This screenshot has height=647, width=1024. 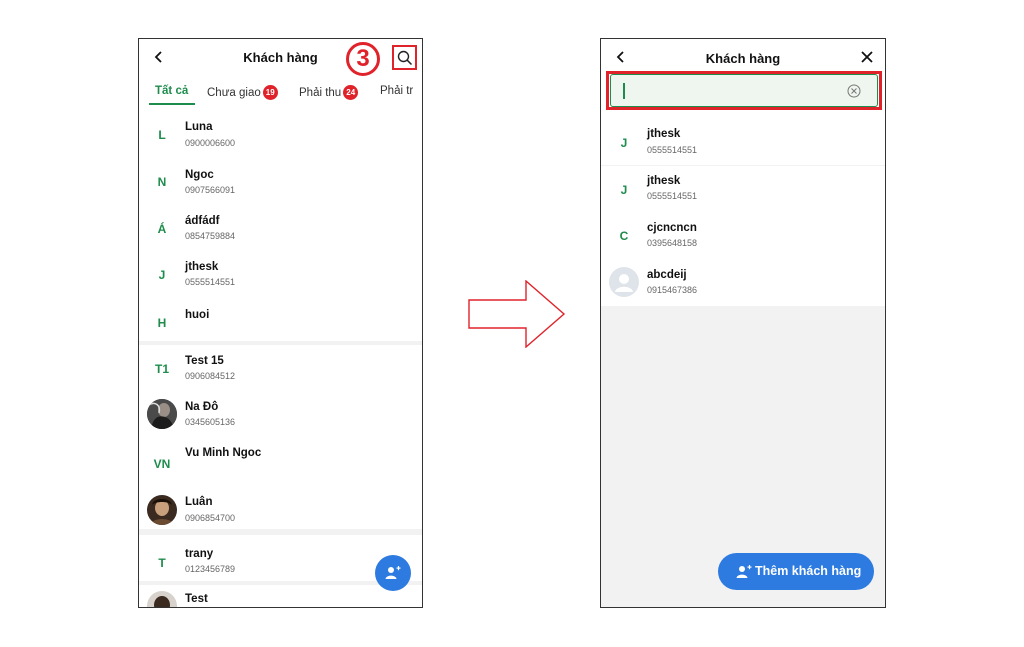 What do you see at coordinates (624, 91) in the screenshot?
I see `text-cursor` at bounding box center [624, 91].